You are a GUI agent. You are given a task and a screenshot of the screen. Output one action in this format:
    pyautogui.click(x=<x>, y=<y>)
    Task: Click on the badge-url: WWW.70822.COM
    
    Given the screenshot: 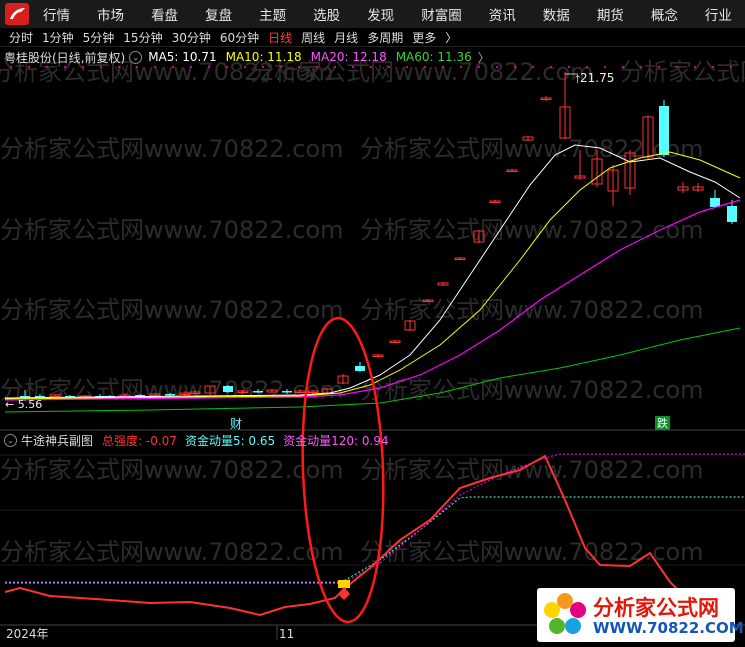 What is the action you would take?
    pyautogui.click(x=668, y=628)
    